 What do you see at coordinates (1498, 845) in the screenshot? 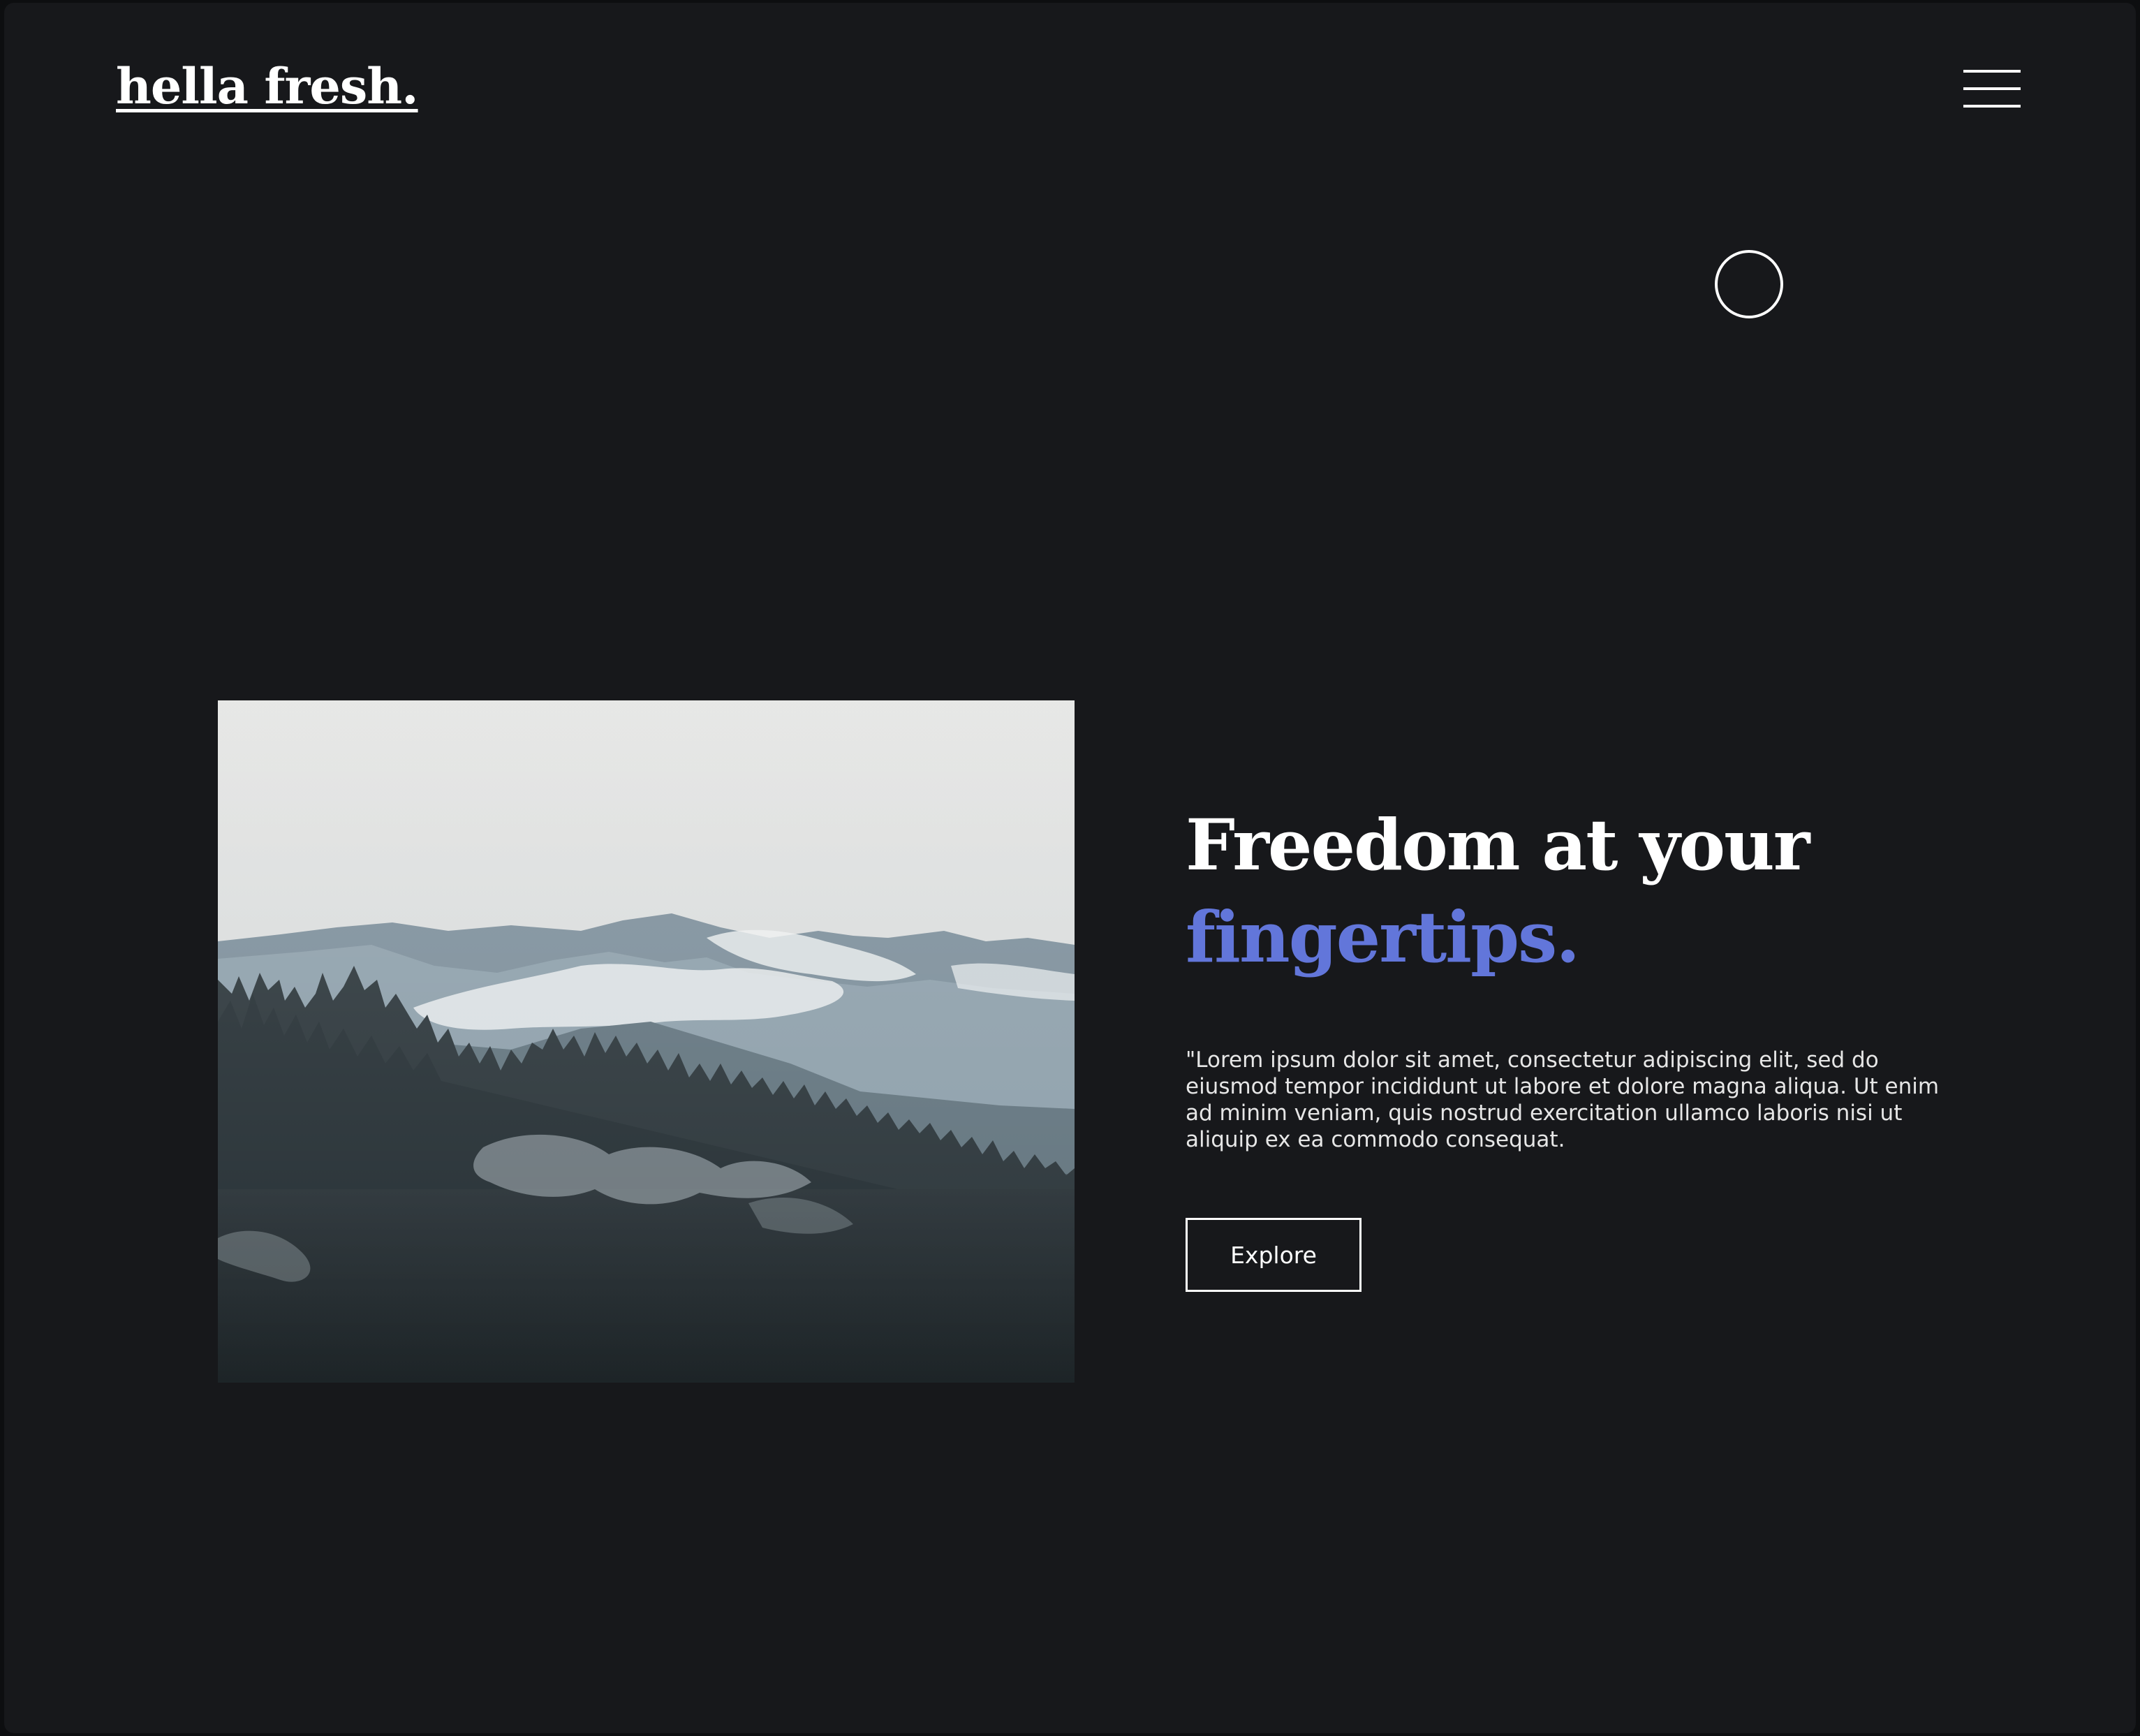
I see `headline-line-1: Freedom at your` at bounding box center [1498, 845].